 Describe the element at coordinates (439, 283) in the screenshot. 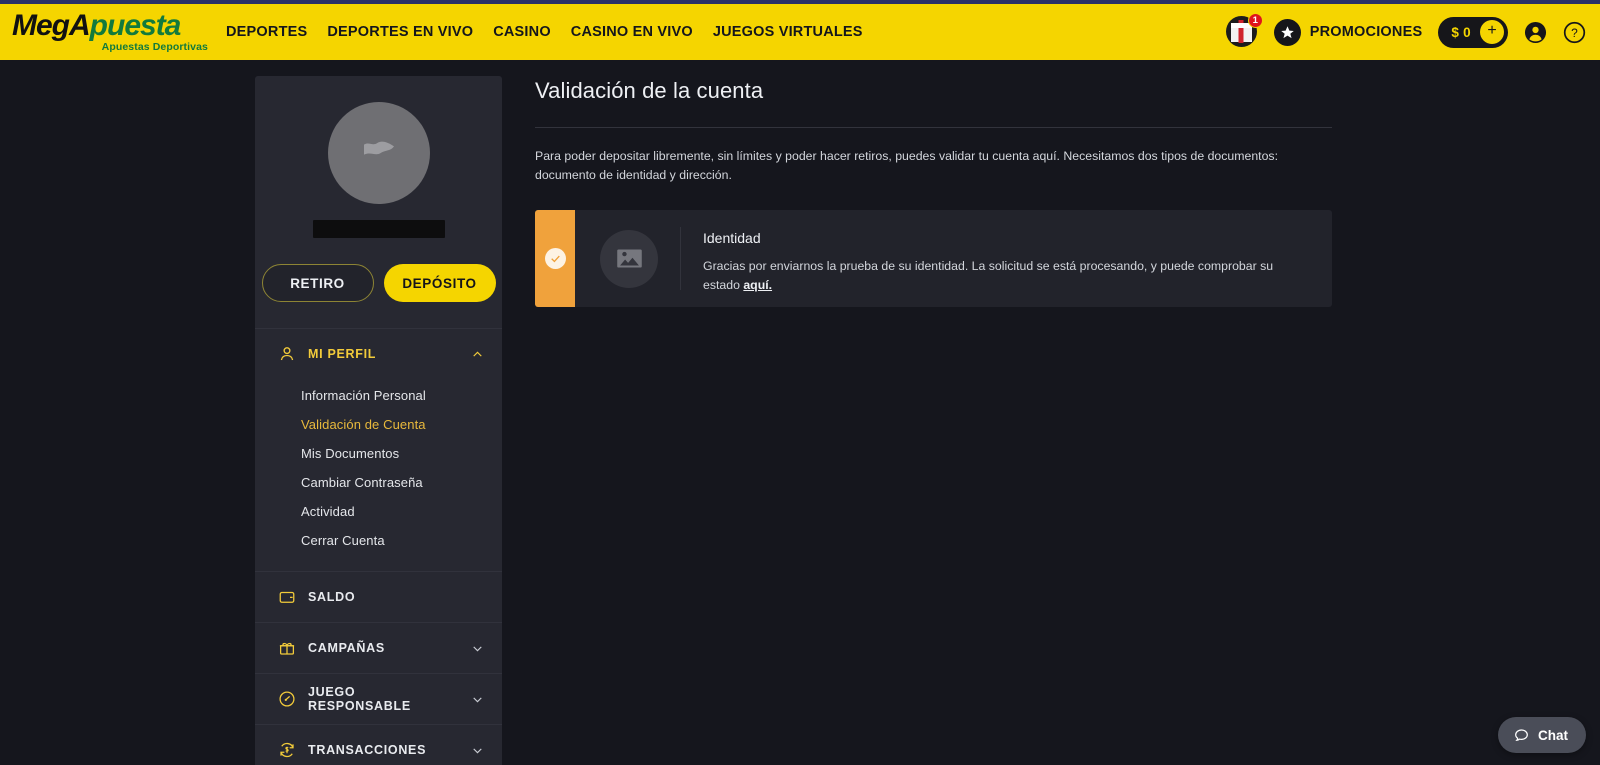

I see `deposit-button: DEPÓSITO` at that location.